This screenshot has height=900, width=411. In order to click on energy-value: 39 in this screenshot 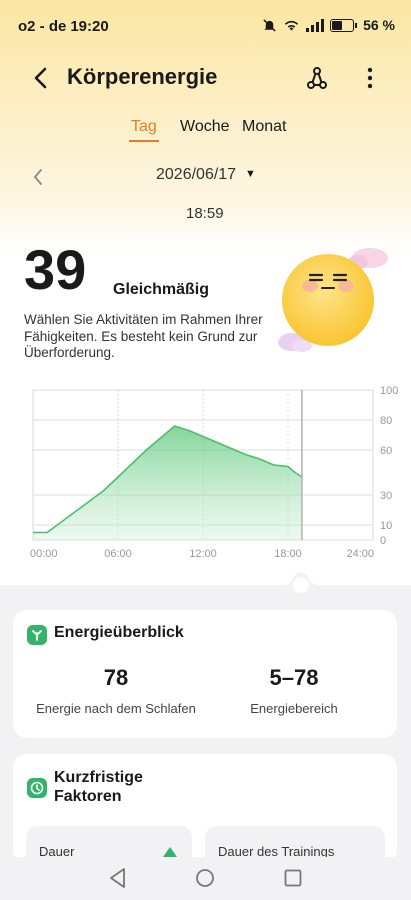, I will do `click(55, 269)`.